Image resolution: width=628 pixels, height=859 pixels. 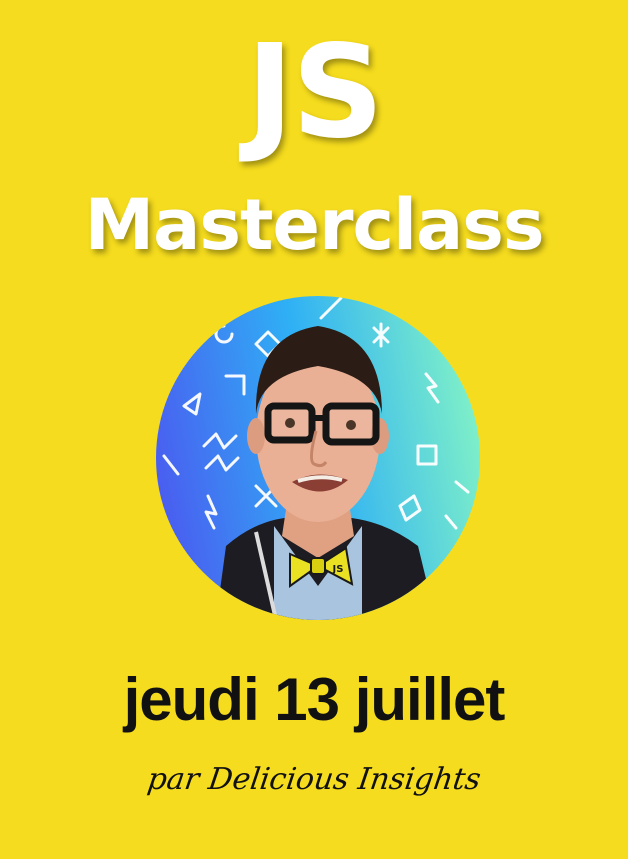 What do you see at coordinates (314, 225) in the screenshot?
I see `title-masterclass: Masterclass` at bounding box center [314, 225].